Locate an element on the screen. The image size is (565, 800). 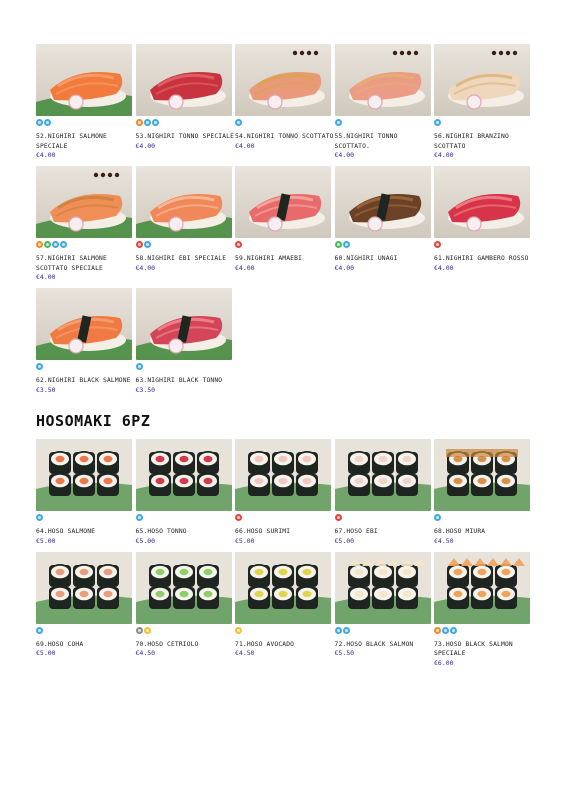
item-name: 56.NIGHIRI BRANZINO SCOTTATO is located at coordinates (471, 141).